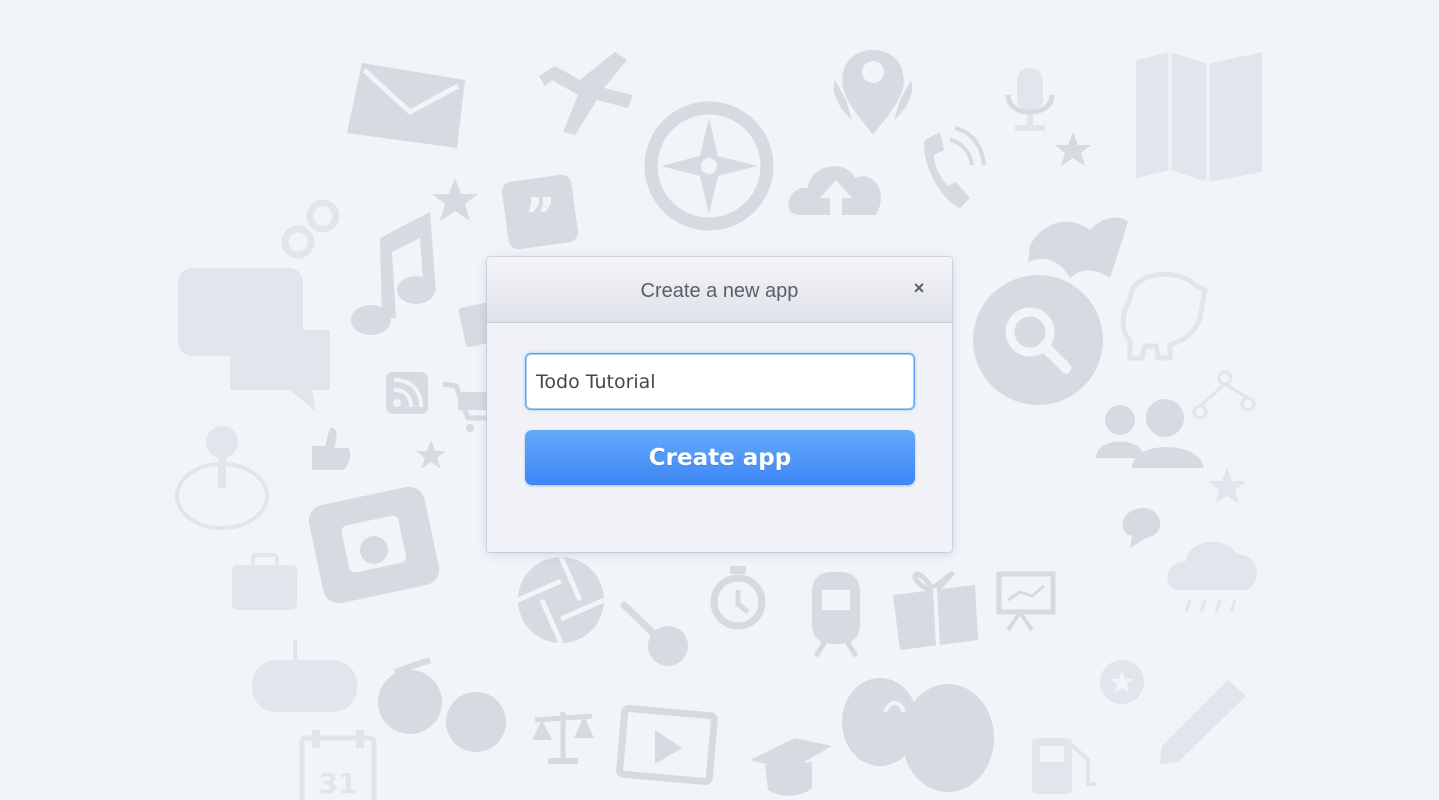 This screenshot has width=1439, height=800. I want to click on quote-icon: ”, so click(540, 212).